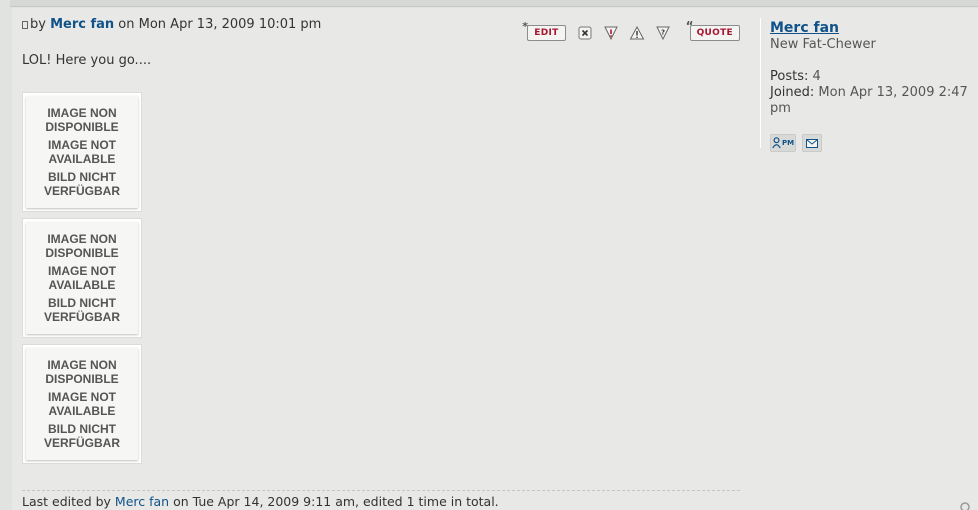 This screenshot has width=978, height=510. What do you see at coordinates (525, 26) in the screenshot?
I see `edit-star-icon: *` at bounding box center [525, 26].